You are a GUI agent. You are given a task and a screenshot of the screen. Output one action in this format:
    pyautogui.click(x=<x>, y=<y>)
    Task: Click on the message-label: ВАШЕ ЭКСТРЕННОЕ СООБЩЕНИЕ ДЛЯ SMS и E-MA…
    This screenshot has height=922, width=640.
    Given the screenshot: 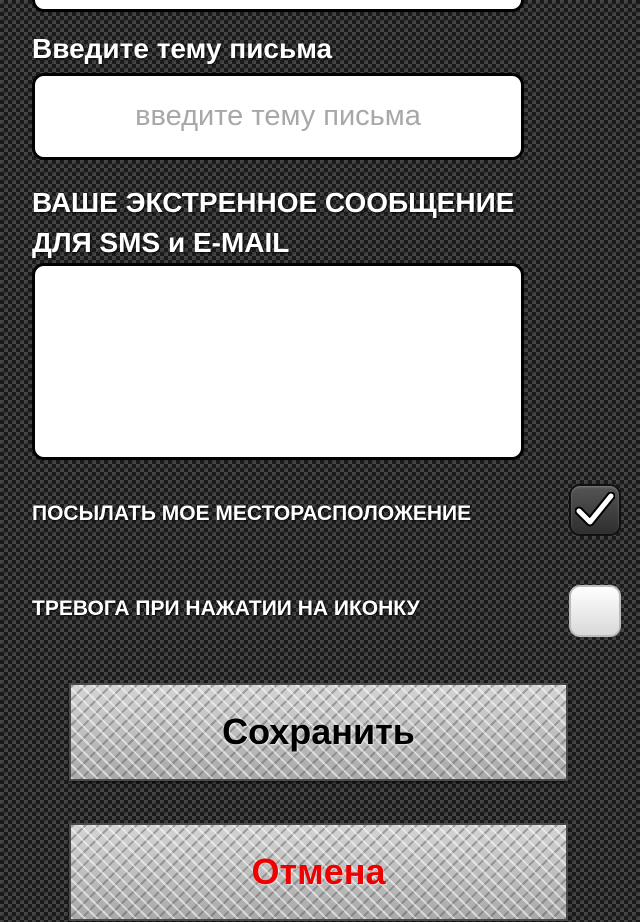 What is the action you would take?
    pyautogui.click(x=322, y=223)
    